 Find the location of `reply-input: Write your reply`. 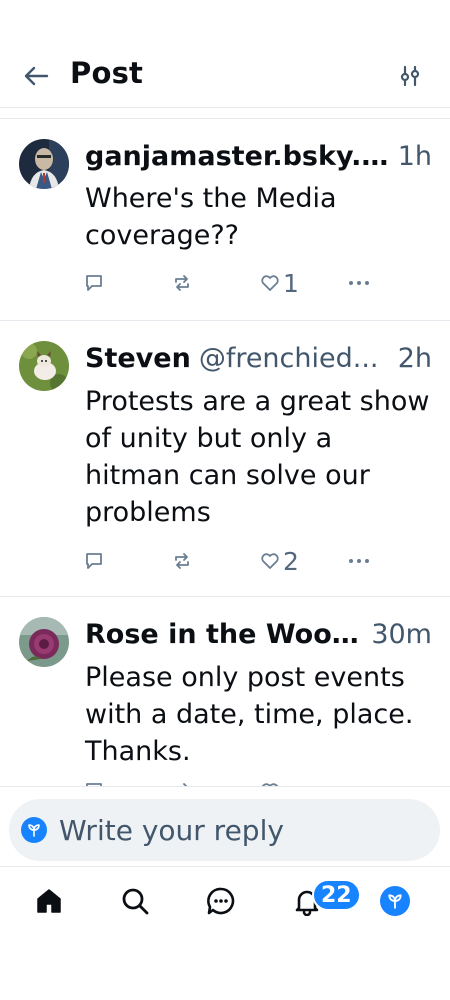

reply-input: Write your reply is located at coordinates (224, 830).